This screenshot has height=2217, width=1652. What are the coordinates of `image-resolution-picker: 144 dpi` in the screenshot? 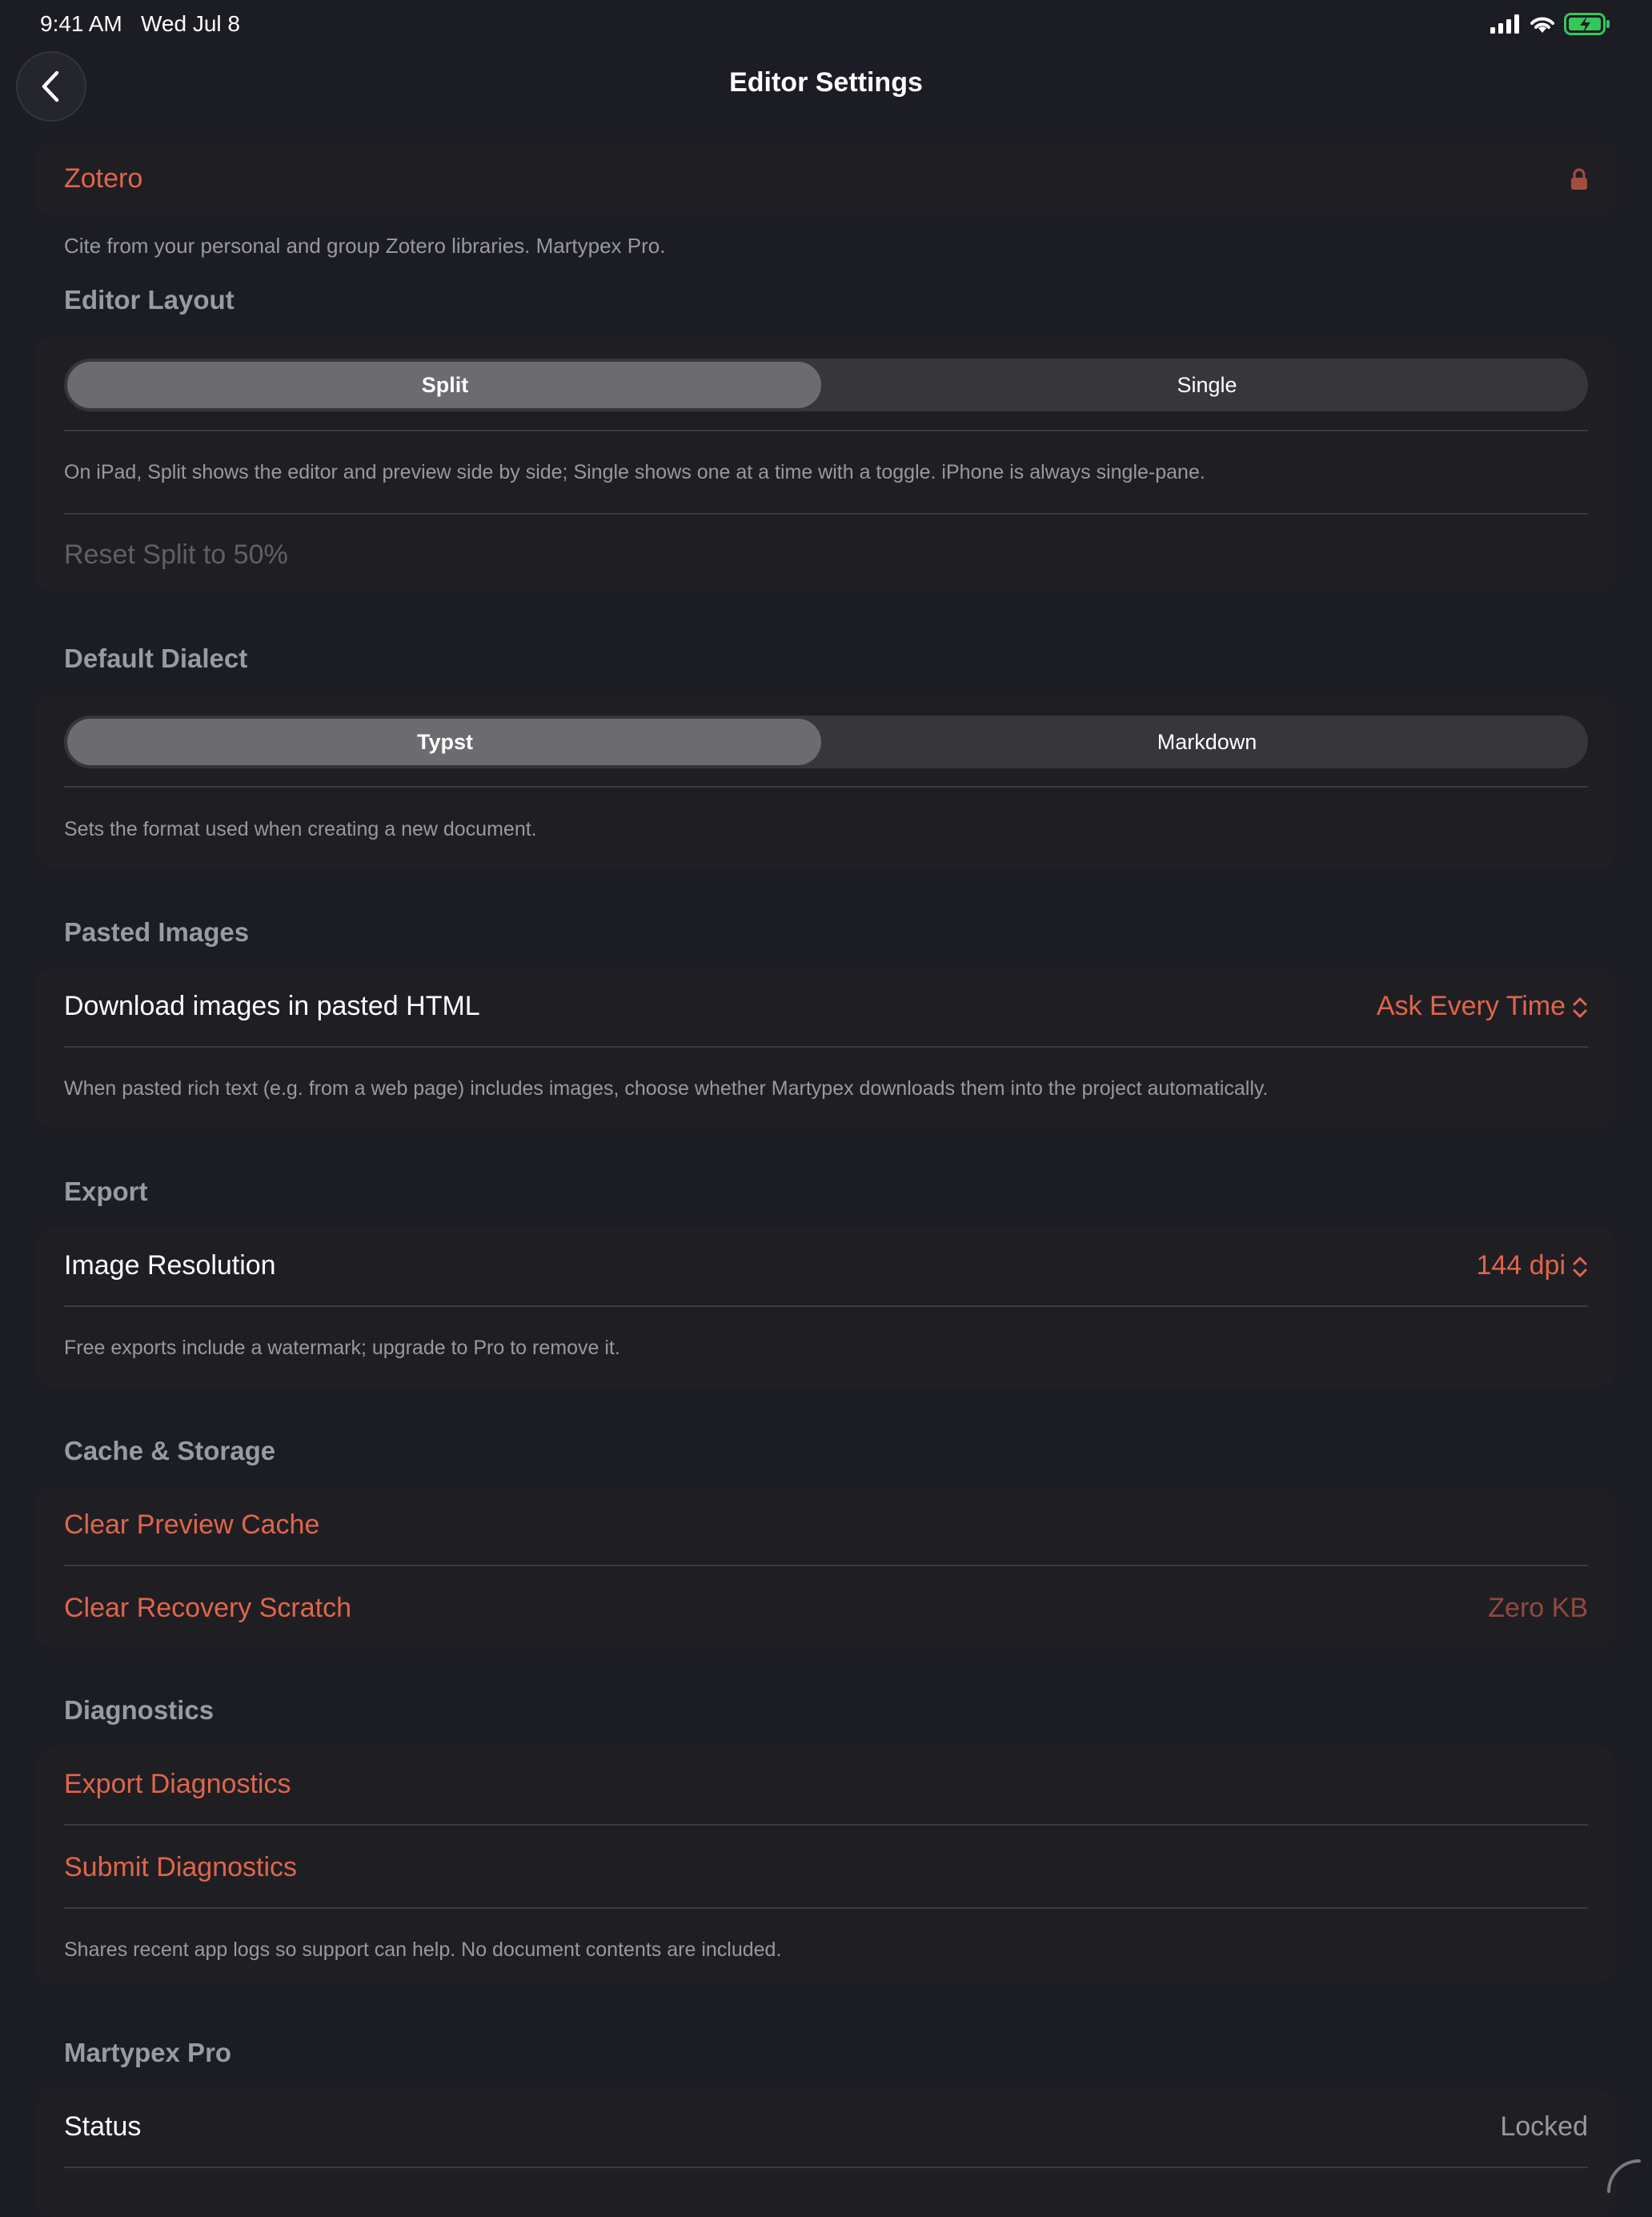 It's located at (1532, 1265).